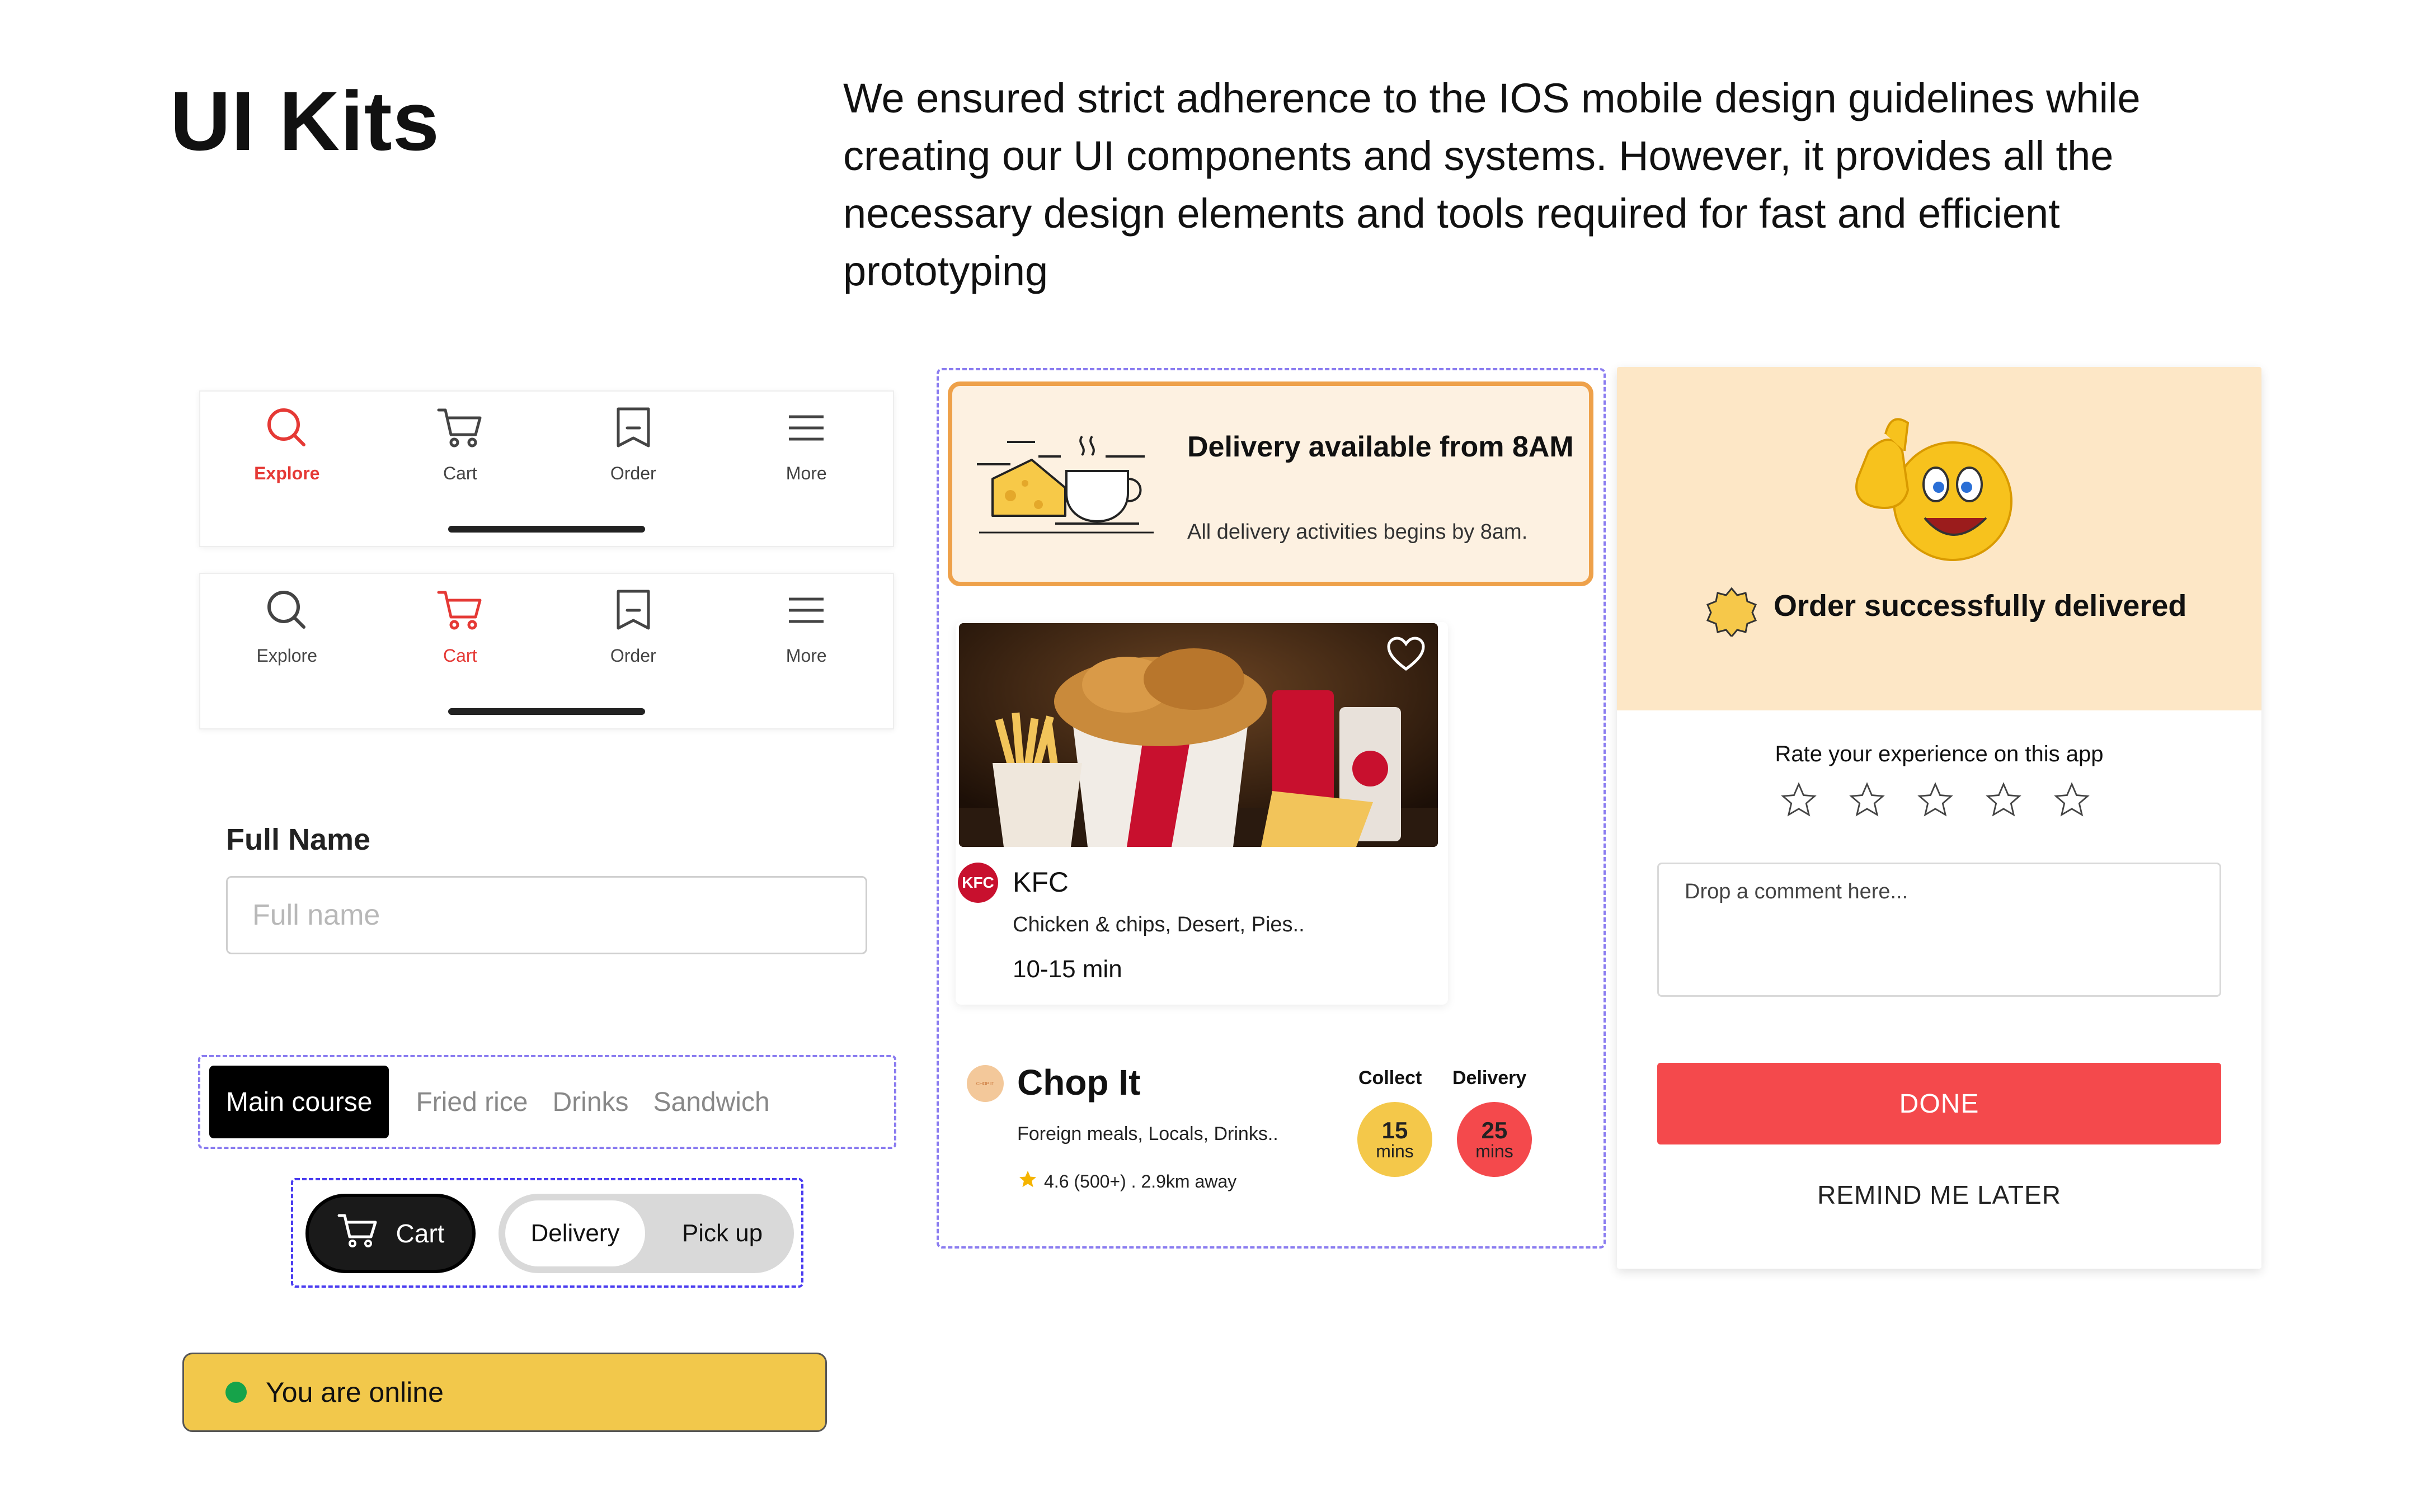 Image resolution: width=2417 pixels, height=1512 pixels. What do you see at coordinates (505, 1392) in the screenshot?
I see `online-status-banner: You are online` at bounding box center [505, 1392].